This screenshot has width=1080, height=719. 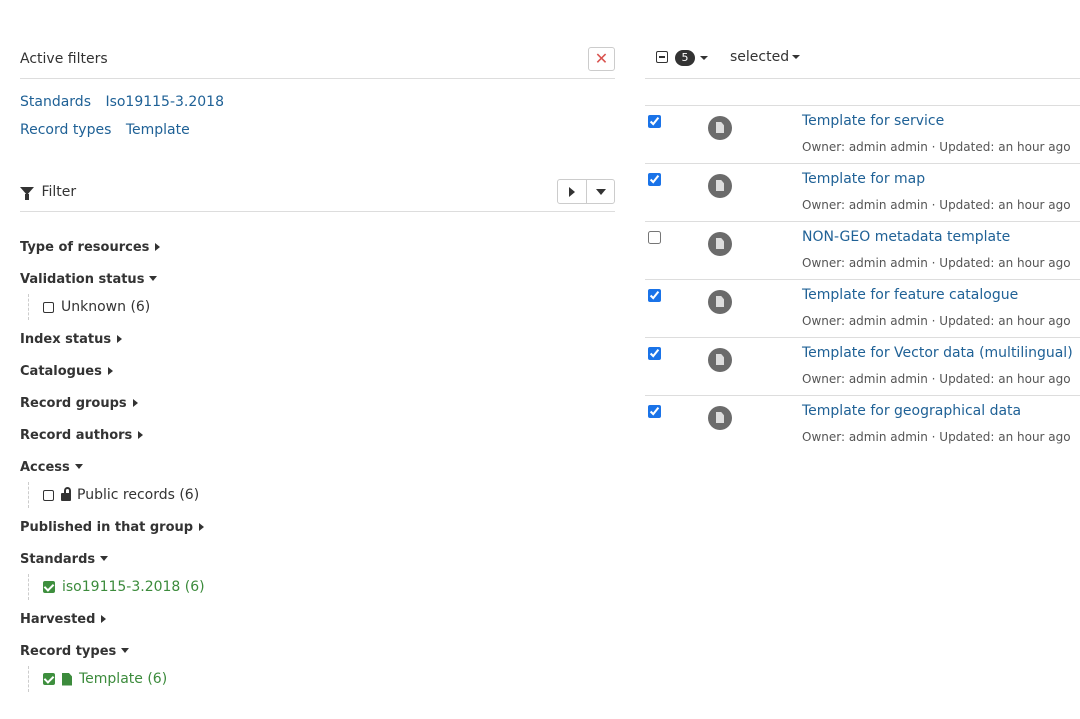 I want to click on facet-label: Type of resources, so click(x=85, y=247).